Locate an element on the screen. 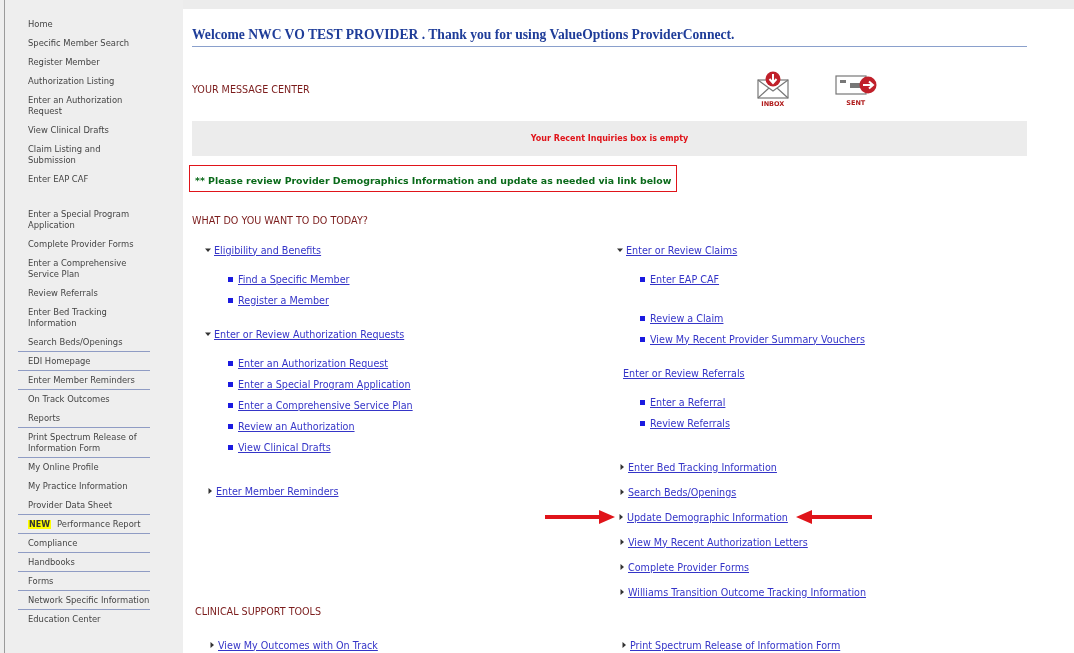  task-link: Update Demographic Information is located at coordinates (707, 517).